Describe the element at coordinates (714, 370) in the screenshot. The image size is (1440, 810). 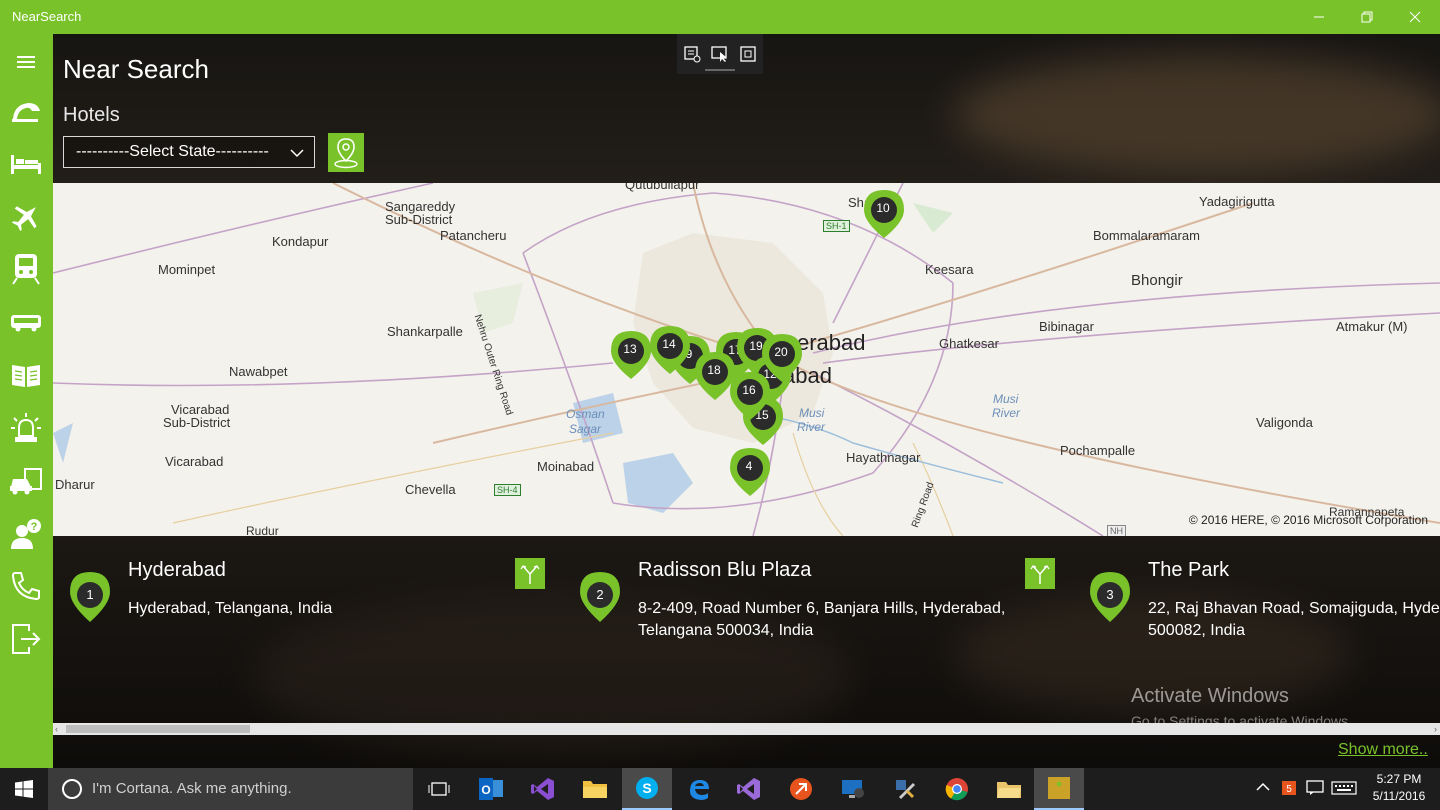
I see `pin-number: 18` at that location.